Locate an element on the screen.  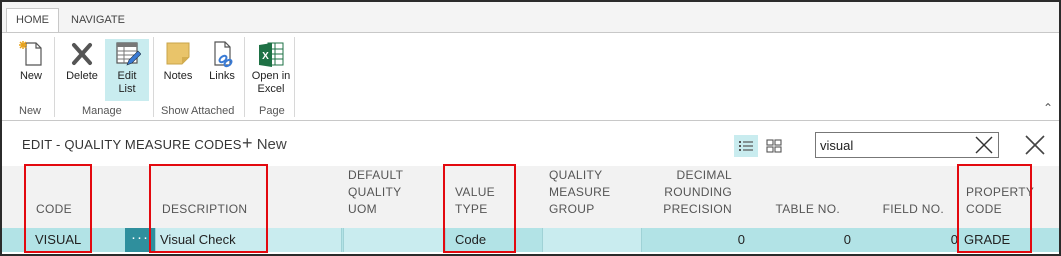
clear-icon is located at coordinates (984, 145).